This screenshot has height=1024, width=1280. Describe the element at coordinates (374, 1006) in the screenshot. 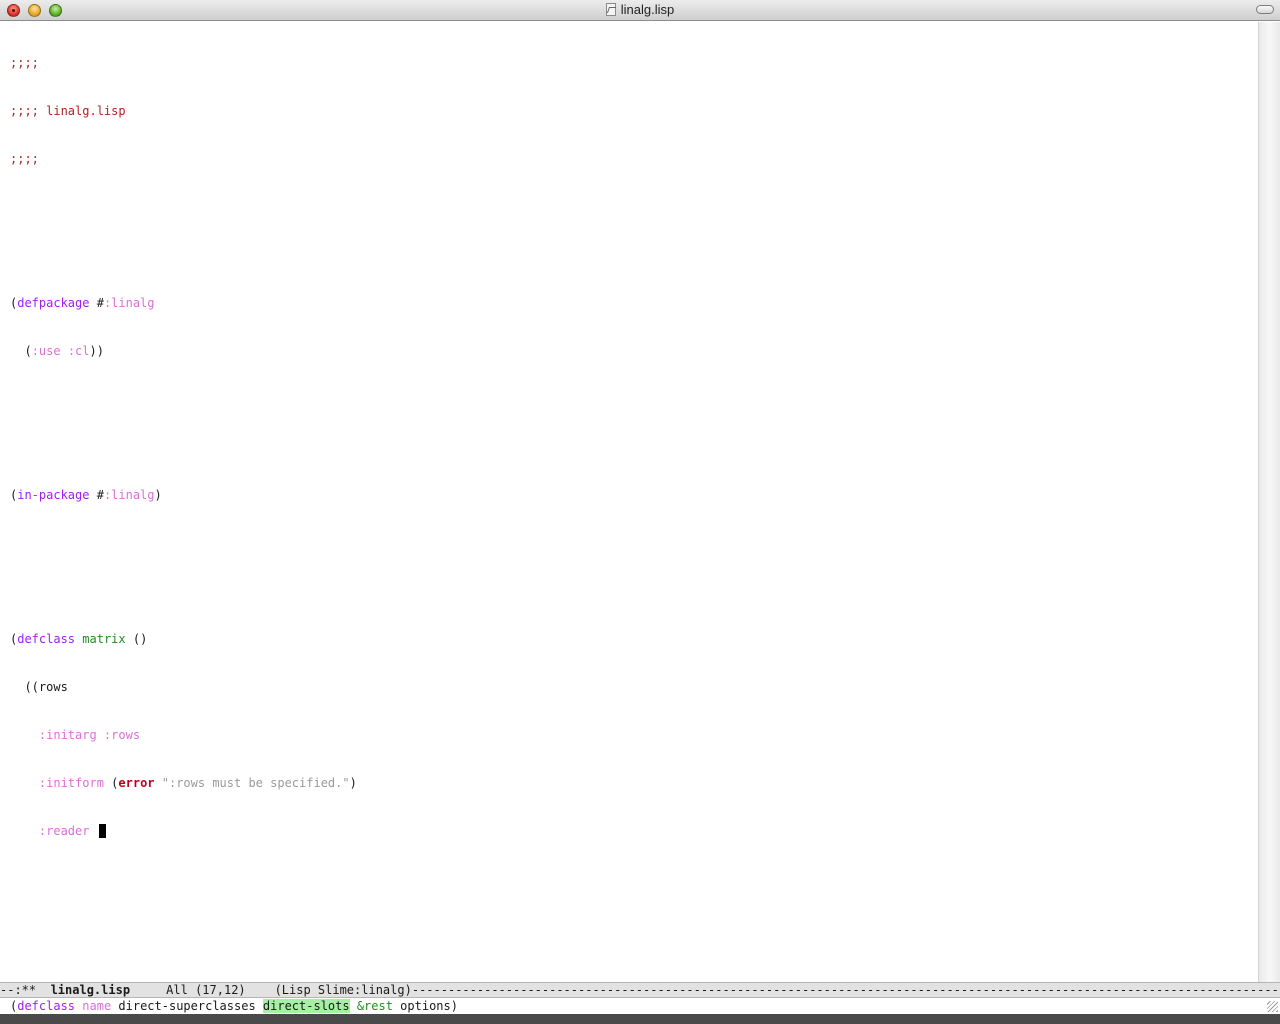

I see `echo-rest-keyword: &rest` at that location.